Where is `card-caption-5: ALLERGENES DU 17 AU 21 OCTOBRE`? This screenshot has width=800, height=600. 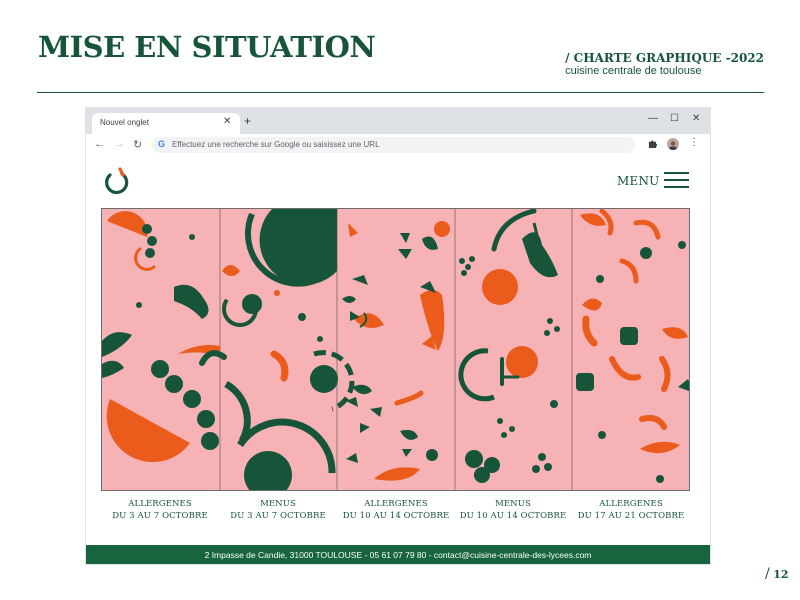 card-caption-5: ALLERGENES DU 17 AU 21 OCTOBRE is located at coordinates (631, 510).